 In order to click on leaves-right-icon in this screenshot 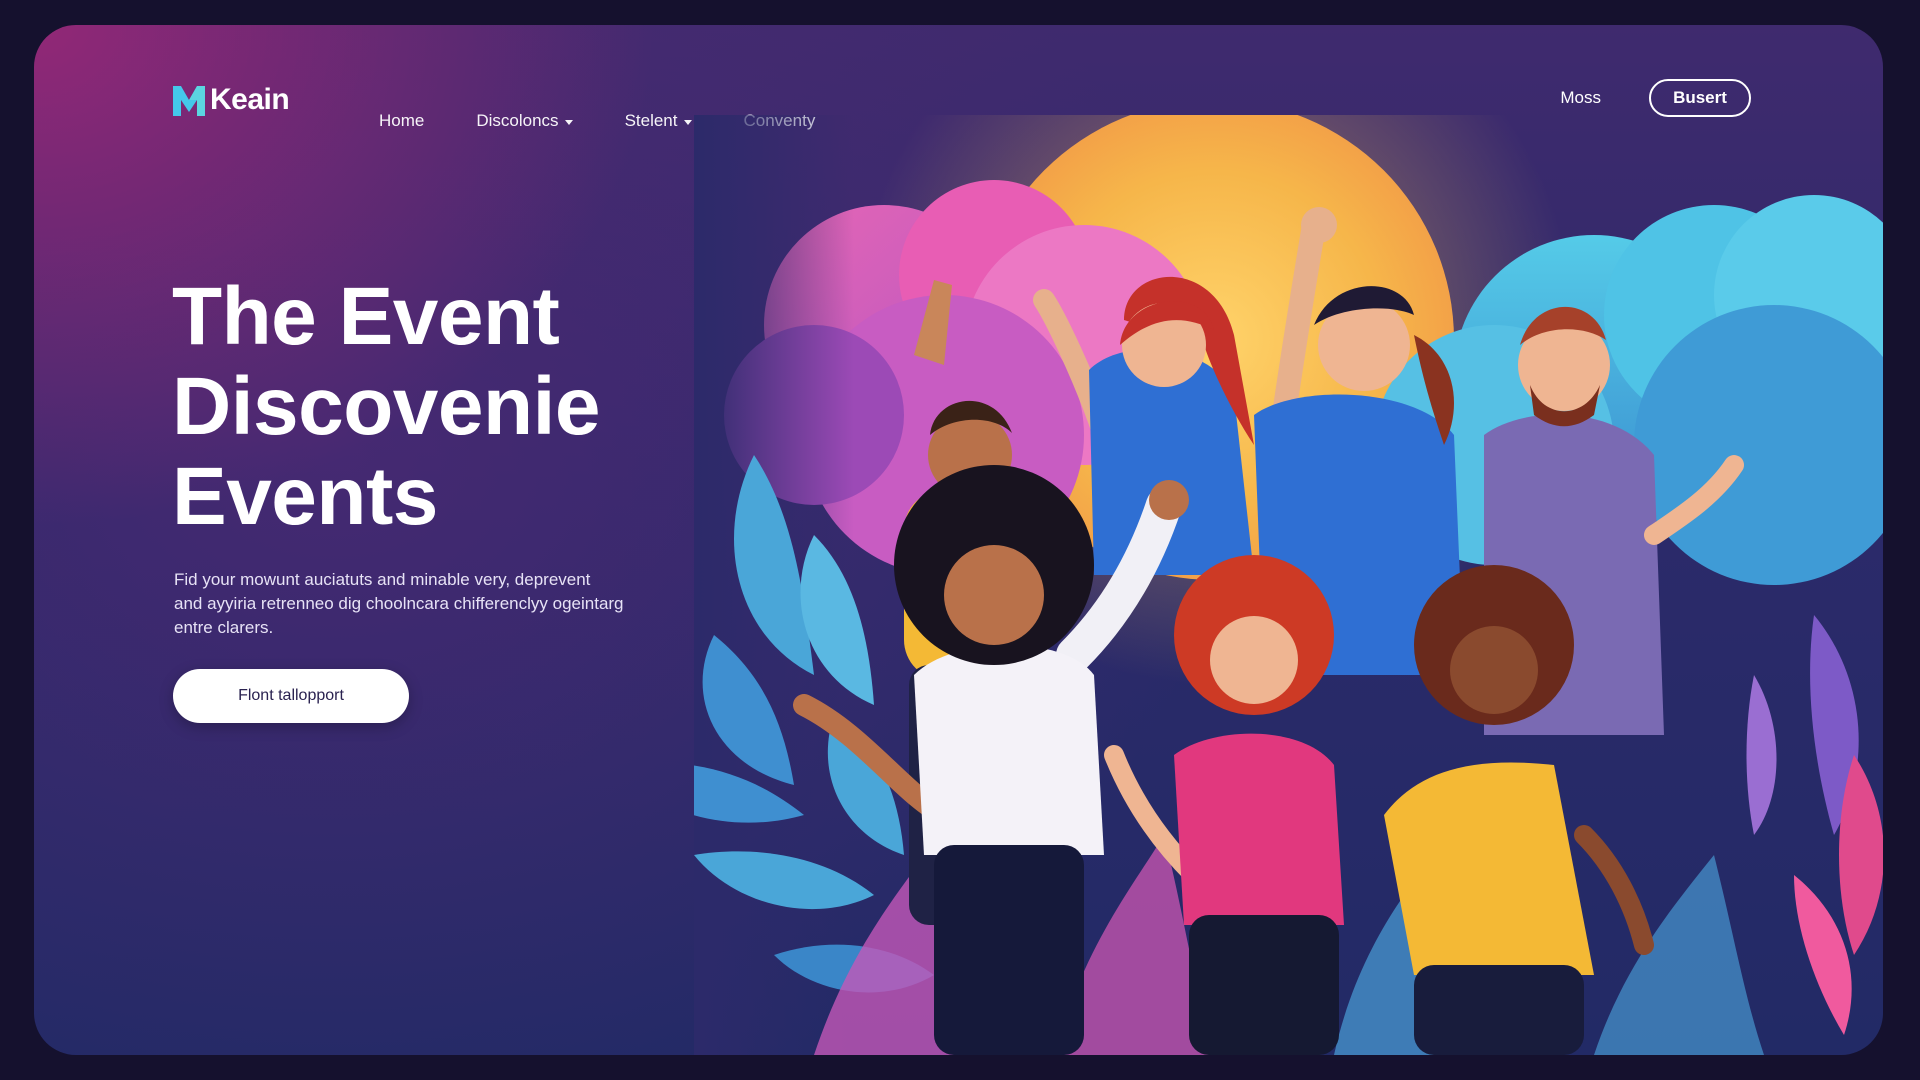, I will do `click(1814, 825)`.